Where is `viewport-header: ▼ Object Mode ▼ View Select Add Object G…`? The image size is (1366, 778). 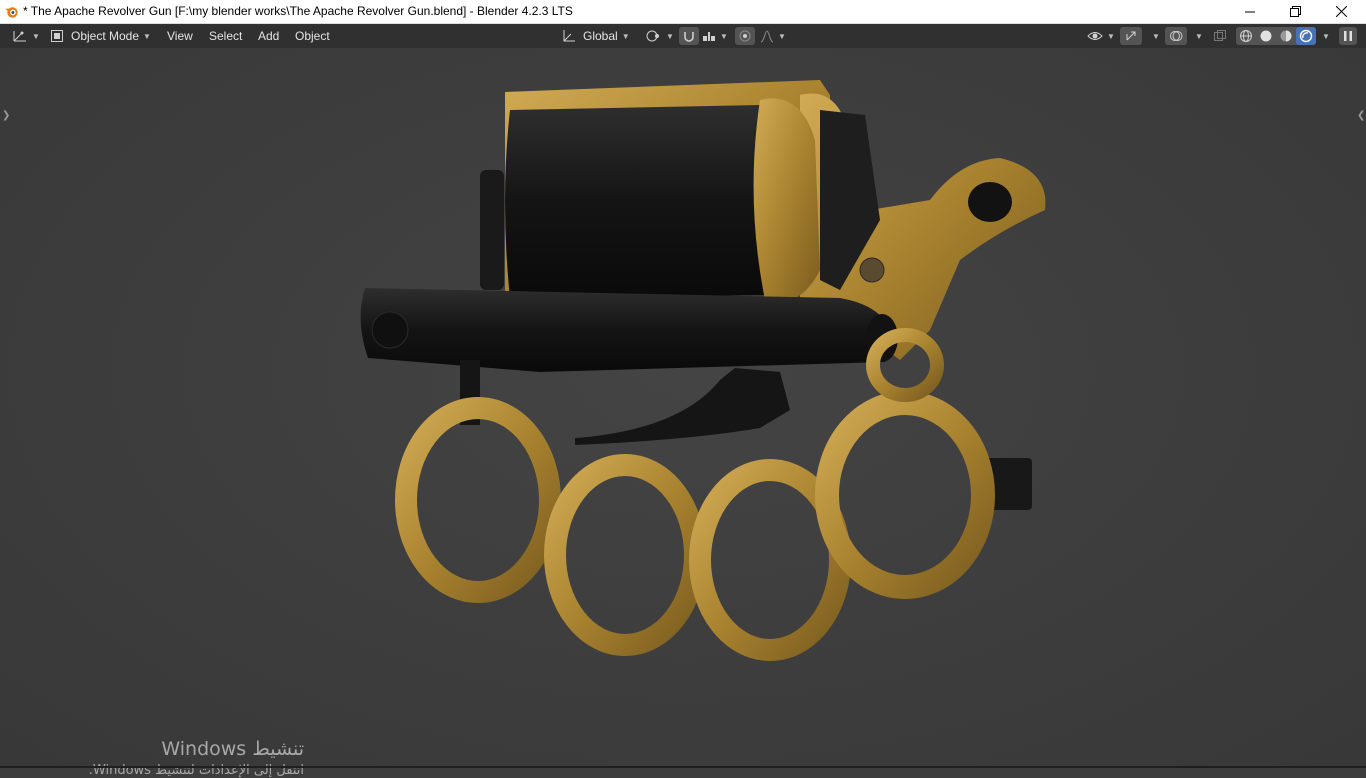
viewport-header: ▼ Object Mode ▼ View Select Add Object G… is located at coordinates (683, 36).